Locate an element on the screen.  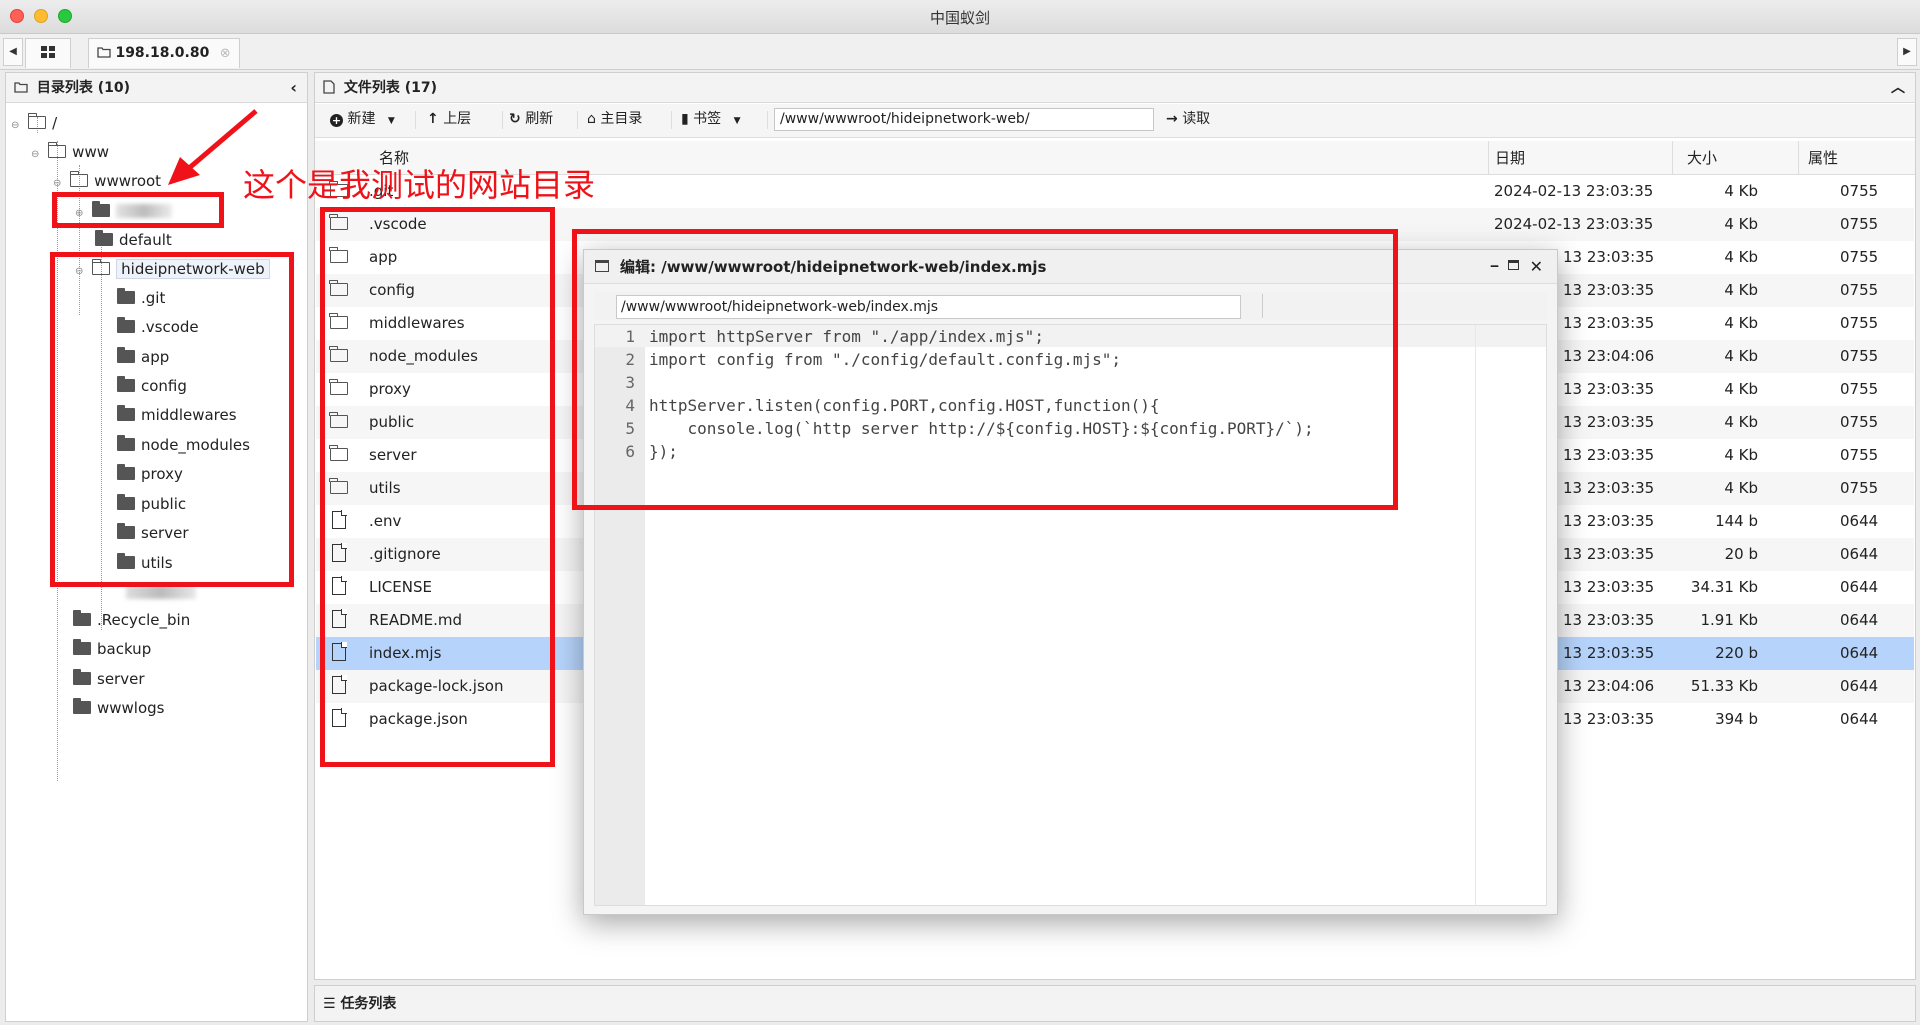
tab-connection: 198.18.0.80 ⊗ is located at coordinates (164, 53).